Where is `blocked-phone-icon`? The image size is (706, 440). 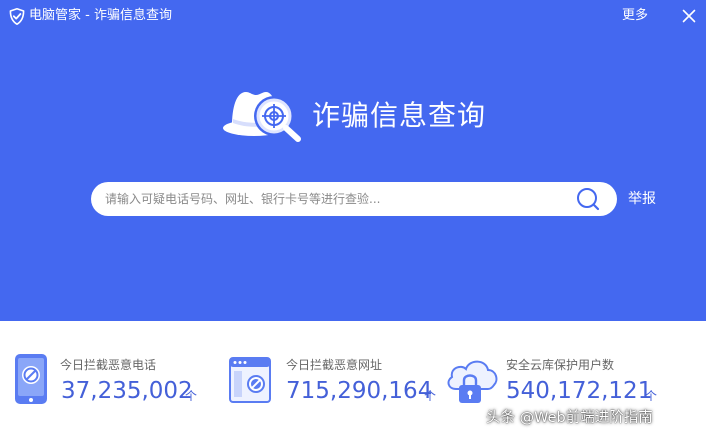
blocked-phone-icon is located at coordinates (31, 379).